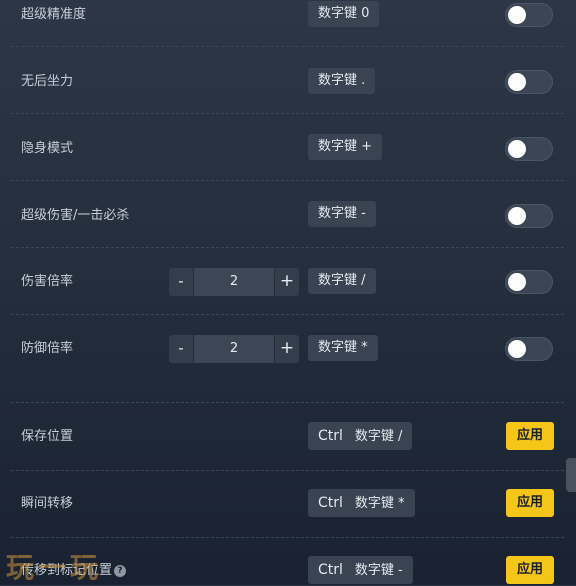 This screenshot has width=576, height=586. Describe the element at coordinates (288, 301) in the screenshot. I see `option-row-damage-multiplier: 伤害倍率 - 2 + 数字键 /` at that location.